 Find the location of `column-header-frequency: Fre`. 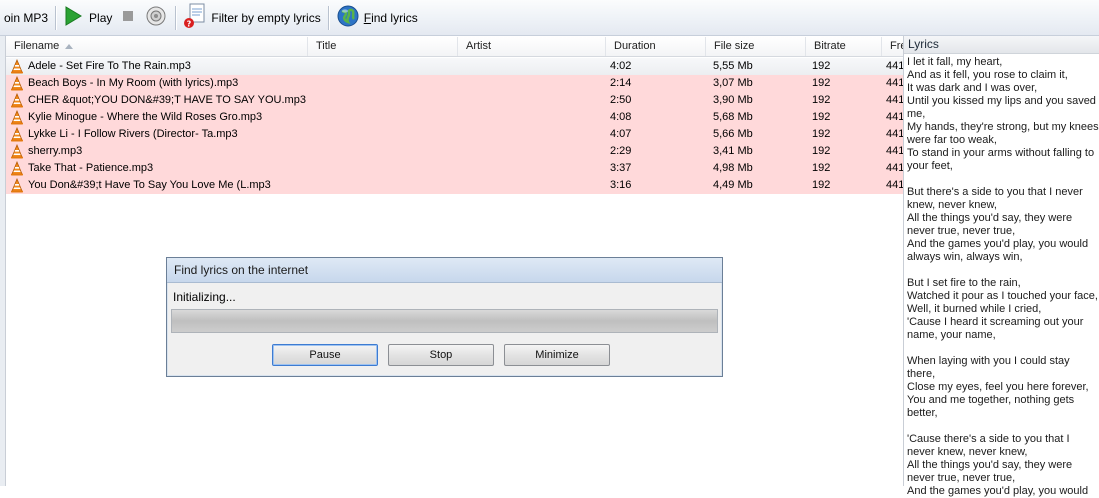

column-header-frequency: Fre is located at coordinates (892, 46).